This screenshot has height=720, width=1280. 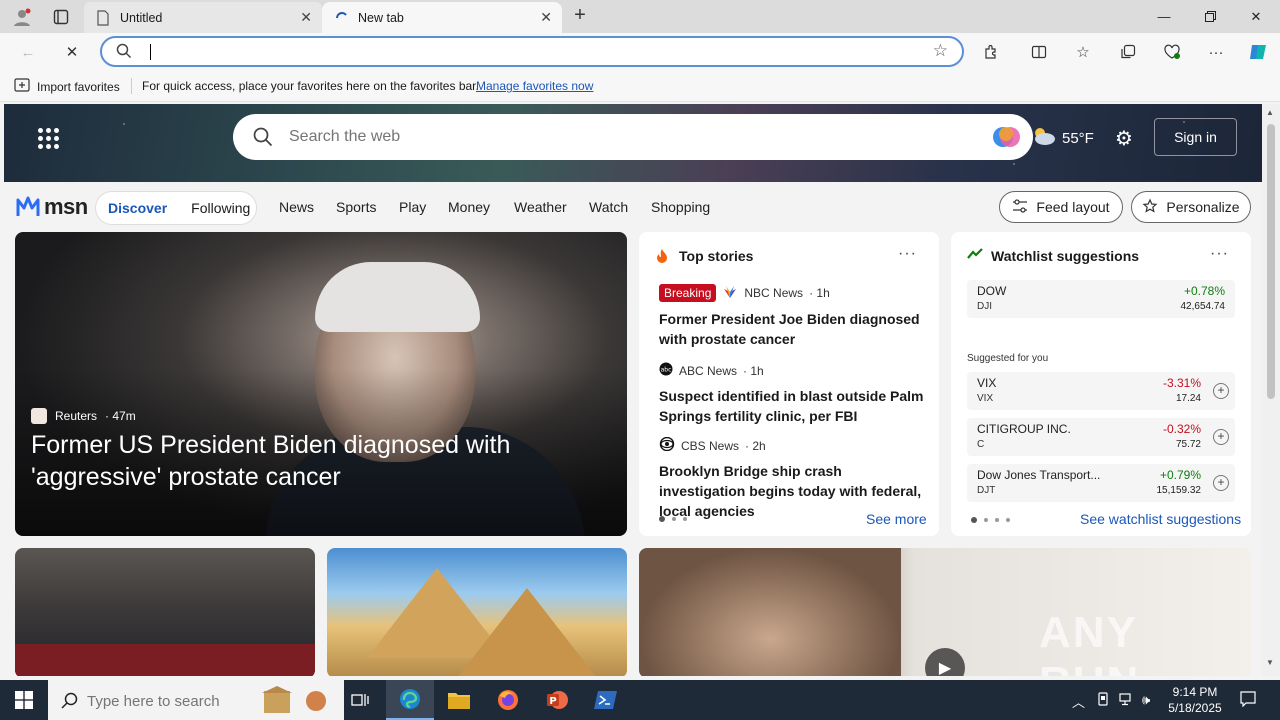 What do you see at coordinates (1128, 52) in the screenshot?
I see `collections-icon` at bounding box center [1128, 52].